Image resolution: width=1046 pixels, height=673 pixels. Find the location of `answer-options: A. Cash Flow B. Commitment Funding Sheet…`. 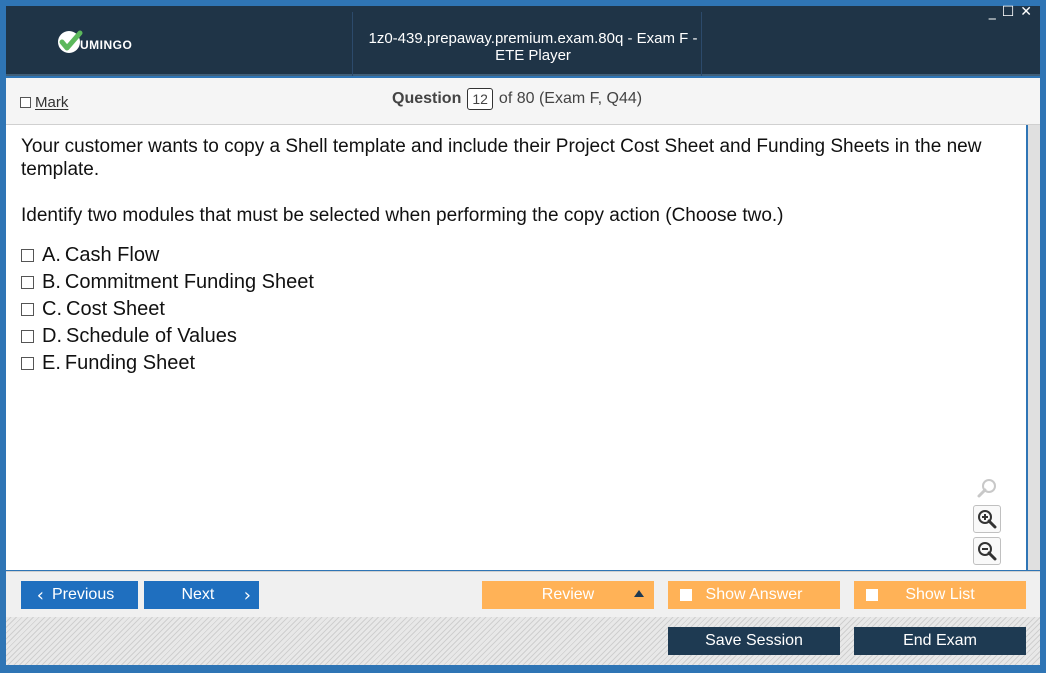

answer-options: A. Cash Flow B. Commitment Funding Sheet… is located at coordinates (167, 309).